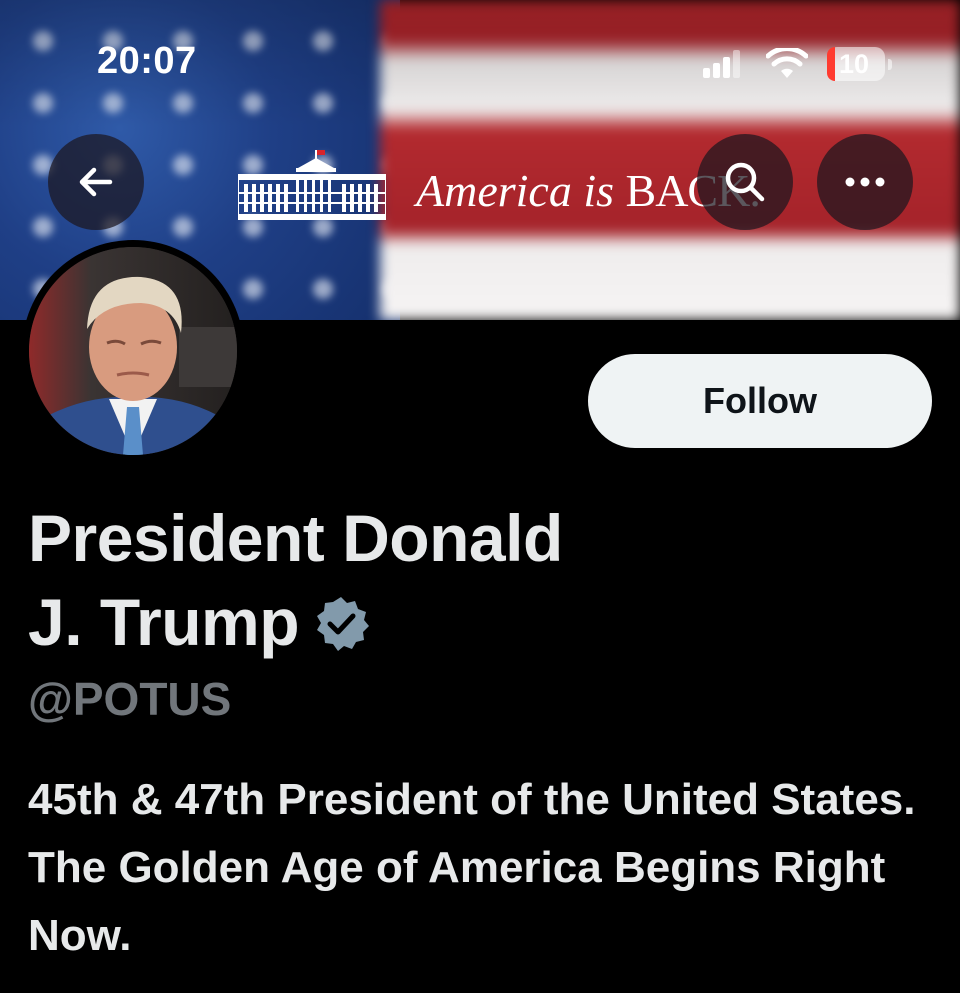  Describe the element at coordinates (341, 623) in the screenshot. I see `verified-badge-icon` at that location.